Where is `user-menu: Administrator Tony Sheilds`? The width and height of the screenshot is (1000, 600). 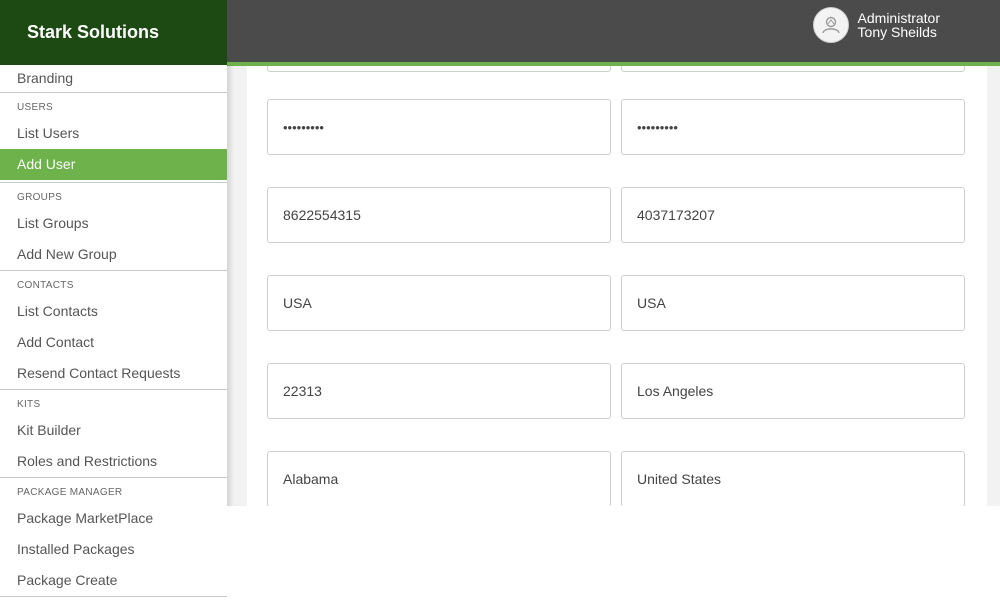 user-menu: Administrator Tony Sheilds is located at coordinates (876, 25).